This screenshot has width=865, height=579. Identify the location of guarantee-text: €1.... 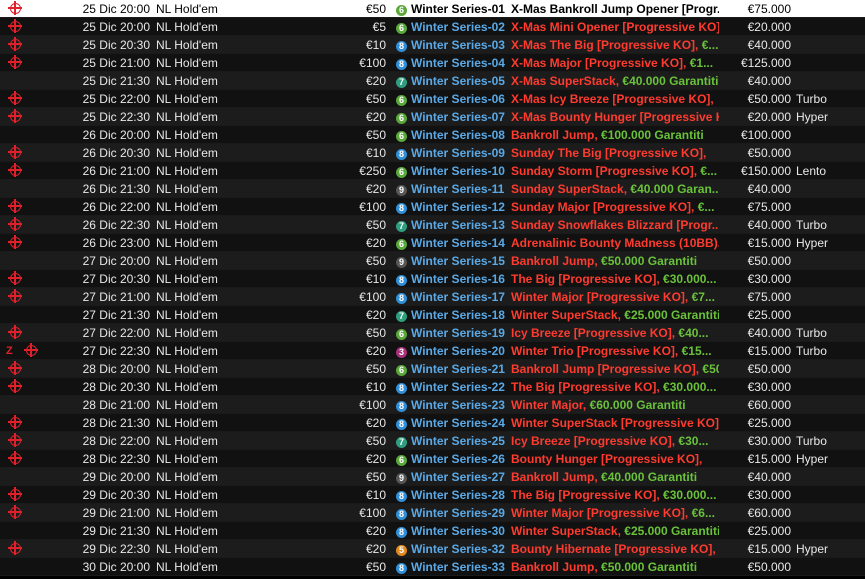
(701, 63).